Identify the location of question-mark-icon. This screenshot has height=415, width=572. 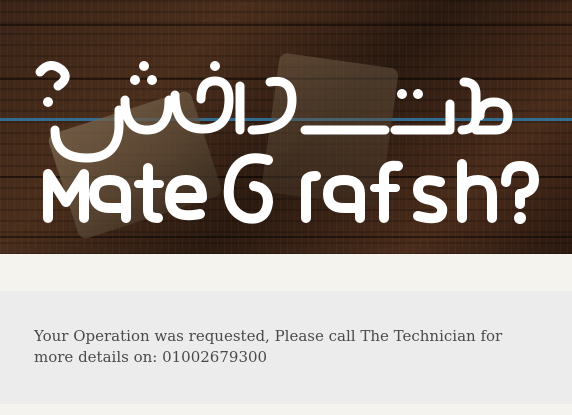
(520, 185).